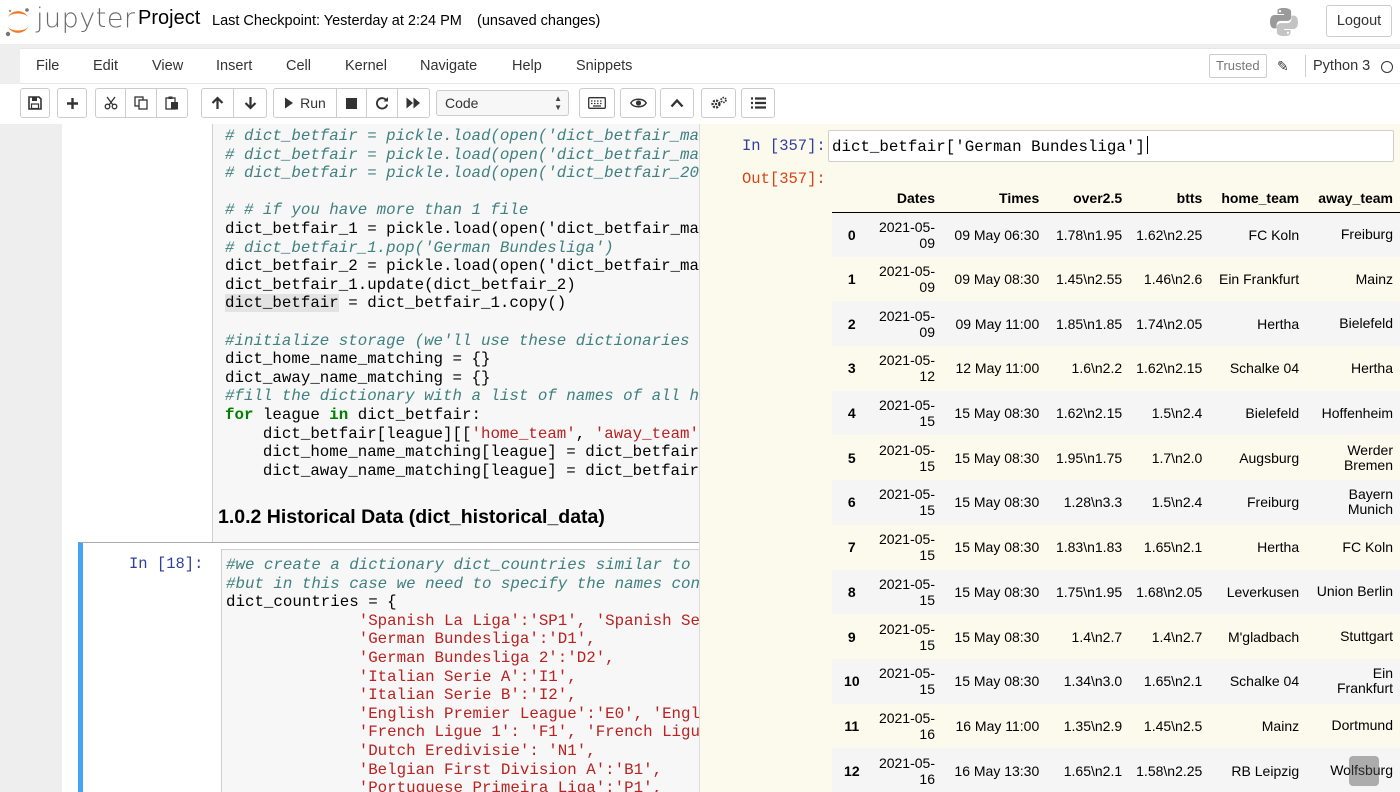 The height and width of the screenshot is (792, 1400). What do you see at coordinates (1238, 66) in the screenshot?
I see `trusted-badge: Trusted` at bounding box center [1238, 66].